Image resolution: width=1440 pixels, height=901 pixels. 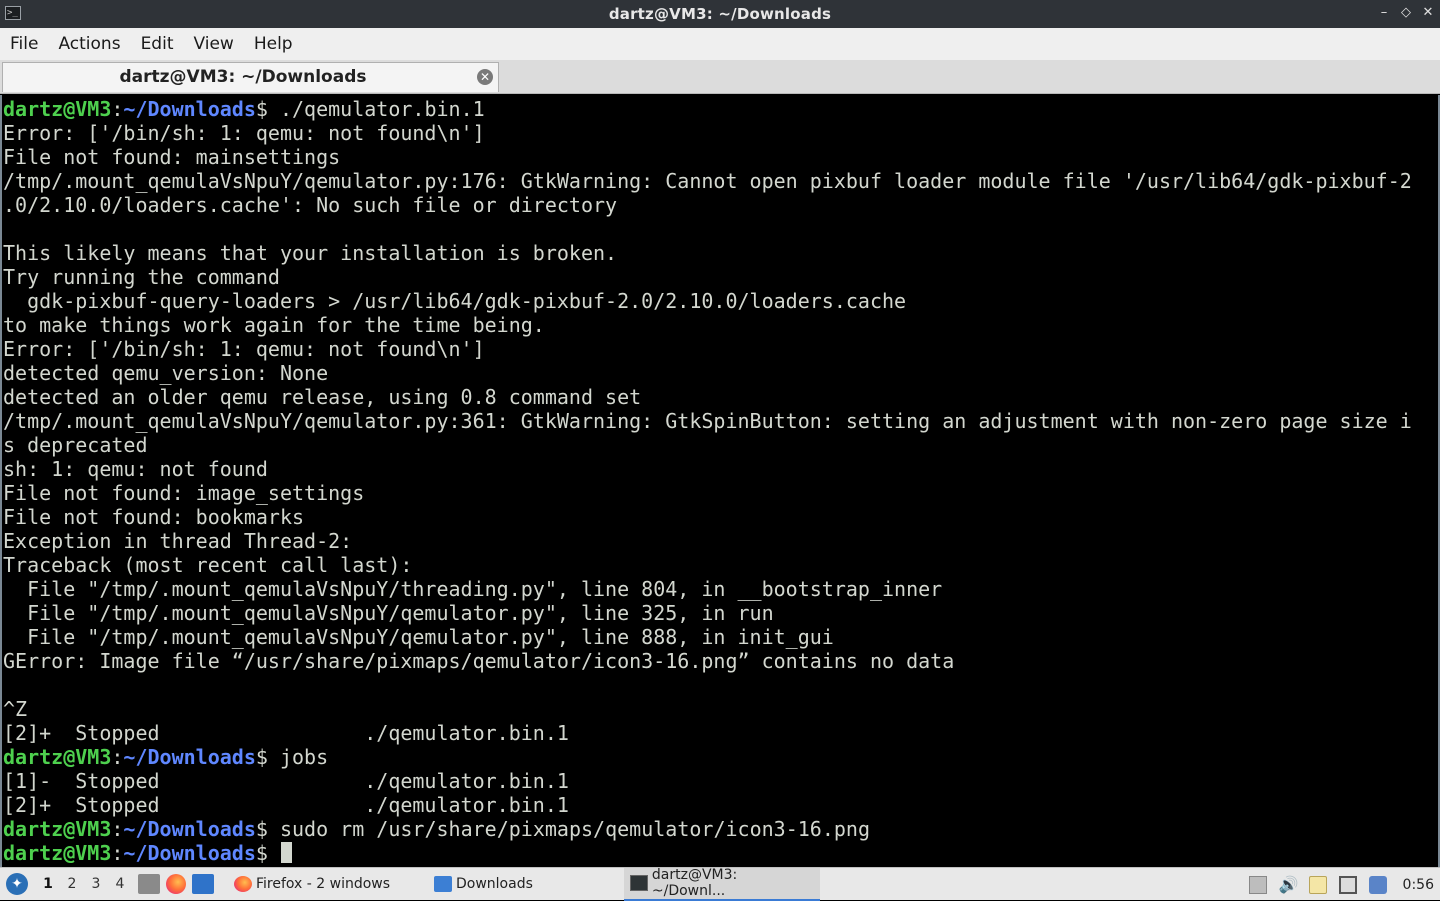 What do you see at coordinates (15, 709) in the screenshot?
I see `output-text: ^Z` at bounding box center [15, 709].